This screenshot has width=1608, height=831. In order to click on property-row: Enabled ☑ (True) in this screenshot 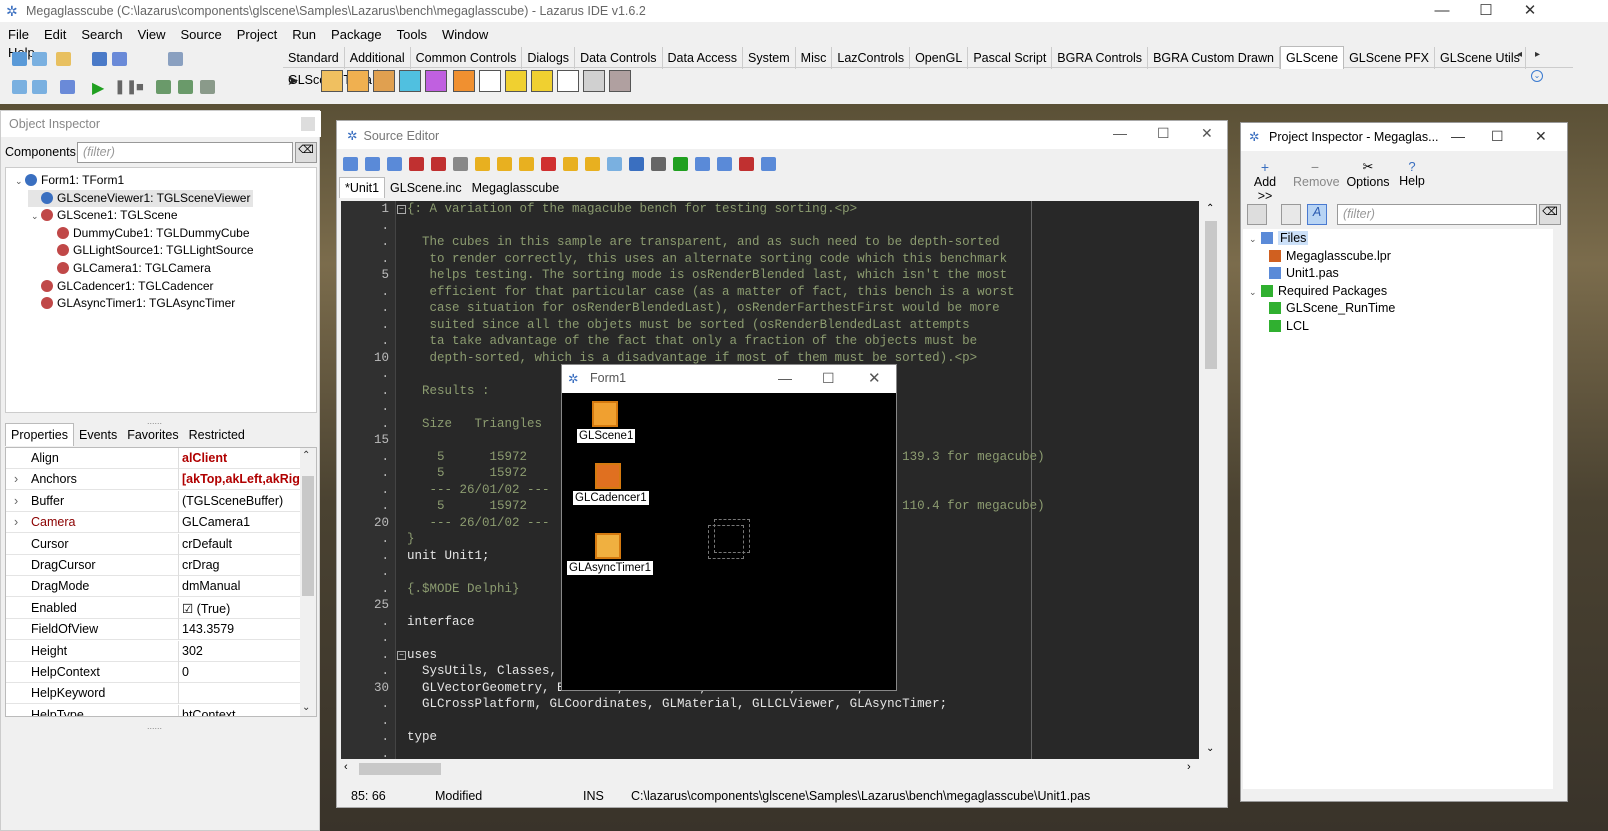, I will do `click(153, 608)`.